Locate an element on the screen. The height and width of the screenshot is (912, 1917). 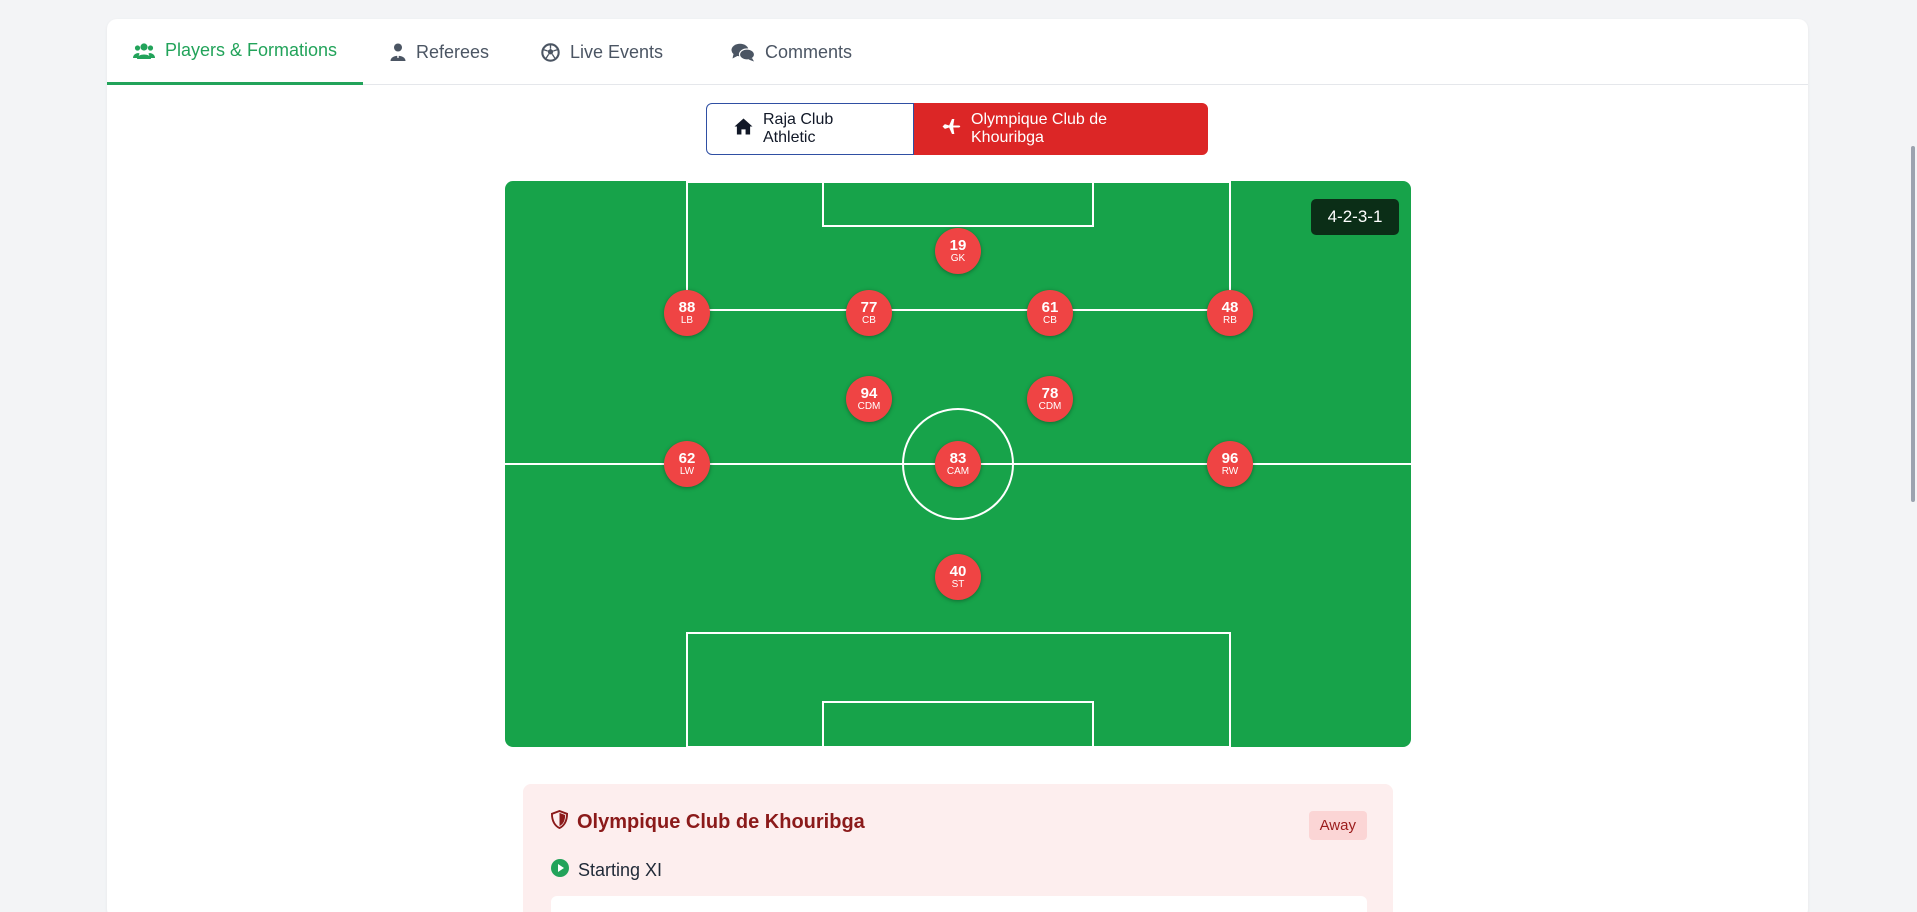
player-number: 96 is located at coordinates (1230, 458).